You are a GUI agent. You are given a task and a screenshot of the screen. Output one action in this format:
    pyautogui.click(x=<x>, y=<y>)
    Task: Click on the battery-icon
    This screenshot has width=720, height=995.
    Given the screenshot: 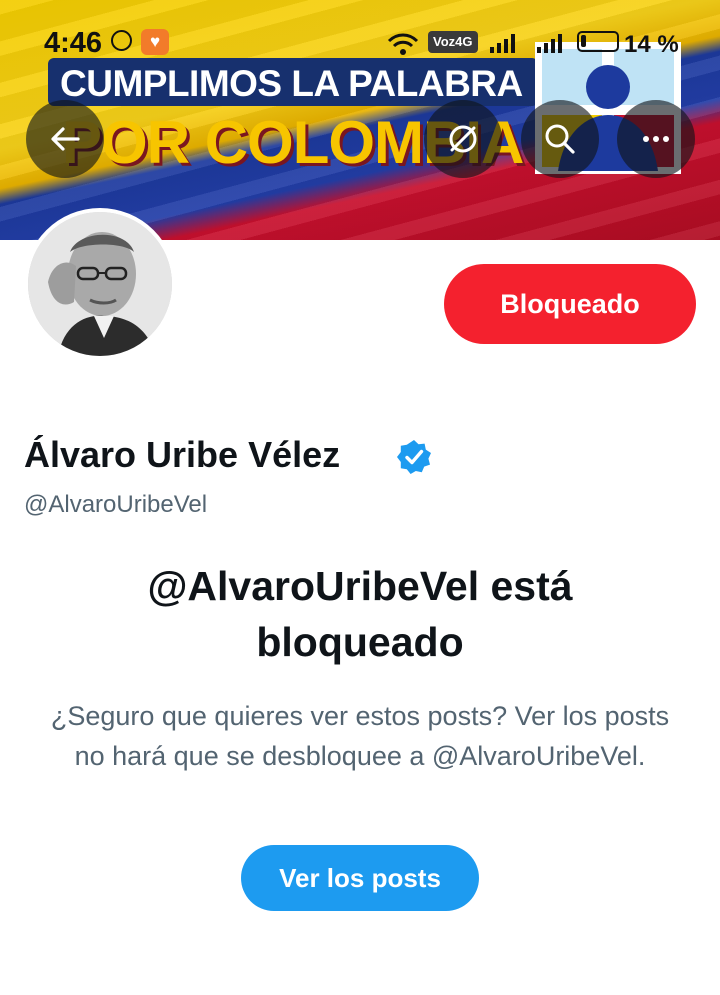 What is the action you would take?
    pyautogui.click(x=598, y=41)
    